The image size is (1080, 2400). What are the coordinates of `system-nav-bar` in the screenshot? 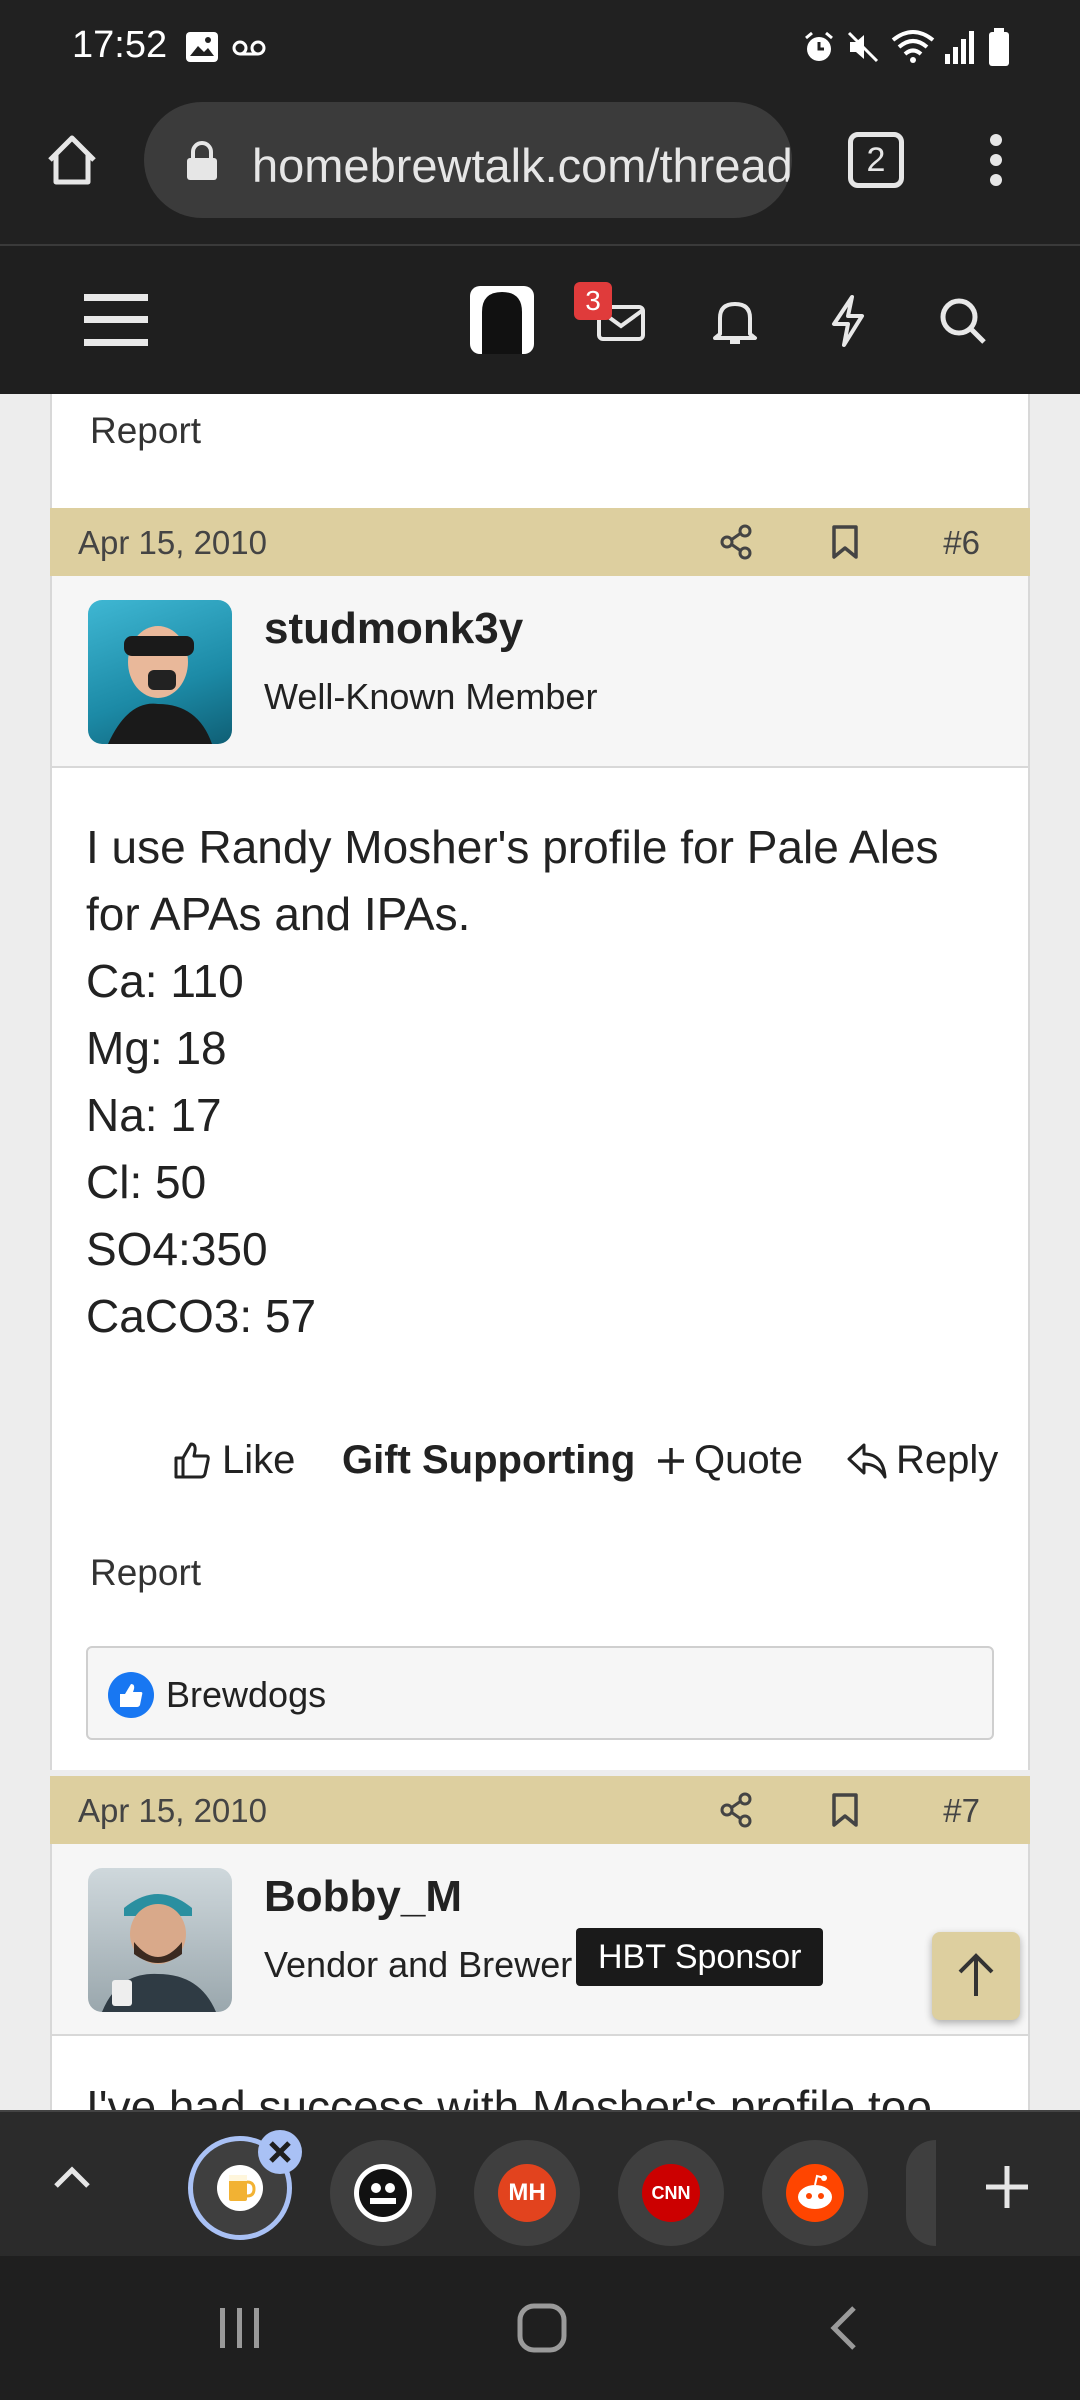 It's located at (540, 2328).